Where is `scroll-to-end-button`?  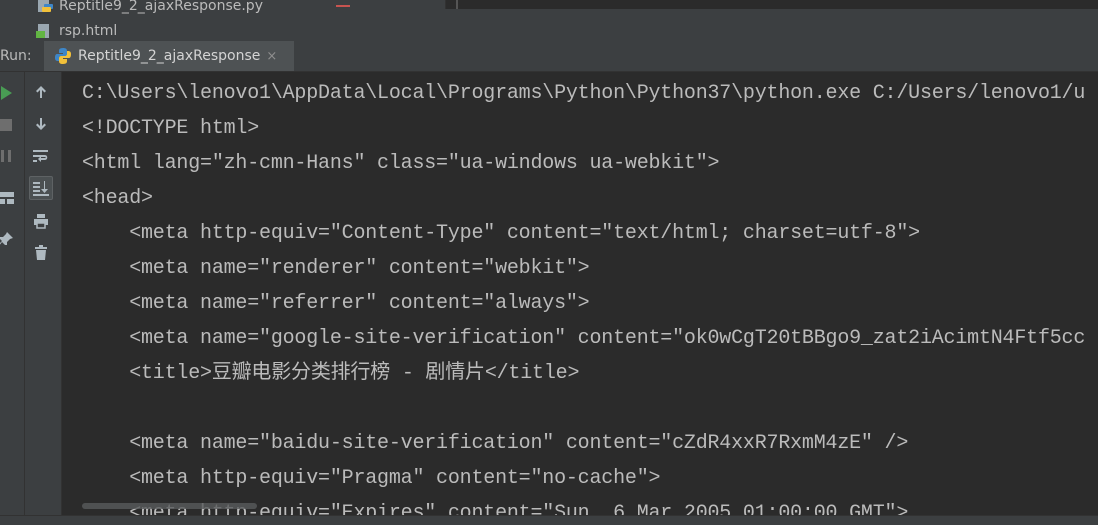 scroll-to-end-button is located at coordinates (41, 188).